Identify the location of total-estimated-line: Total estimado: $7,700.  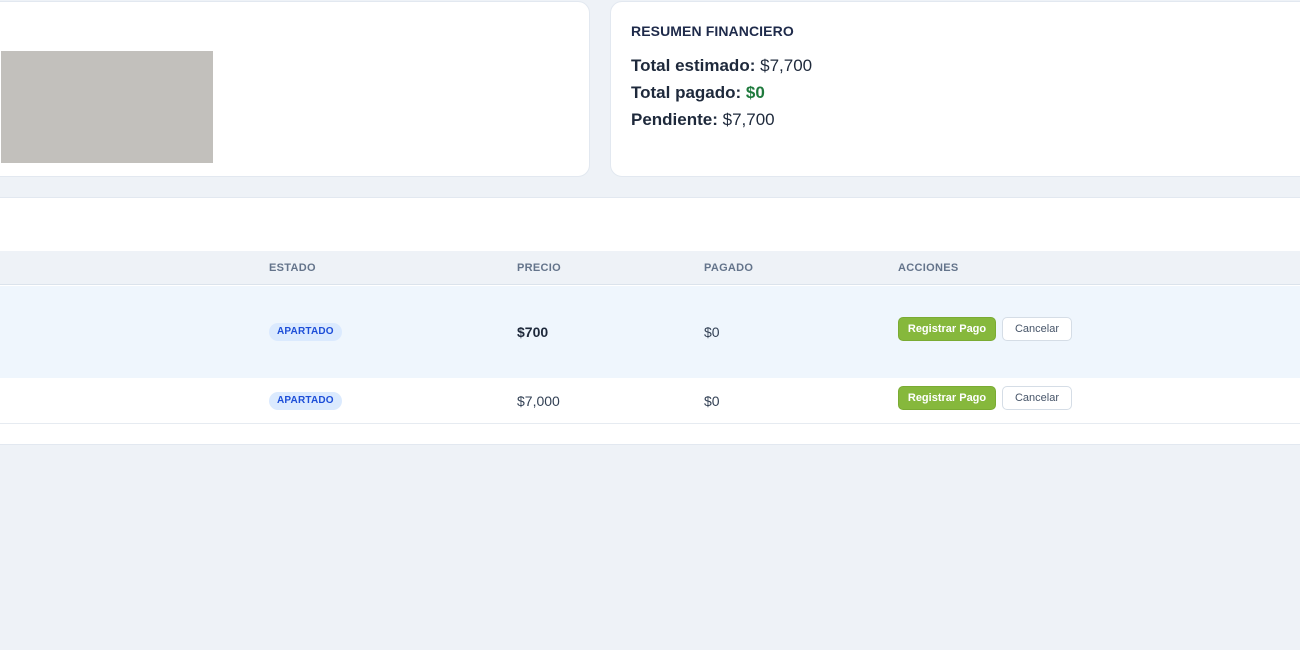
(721, 66).